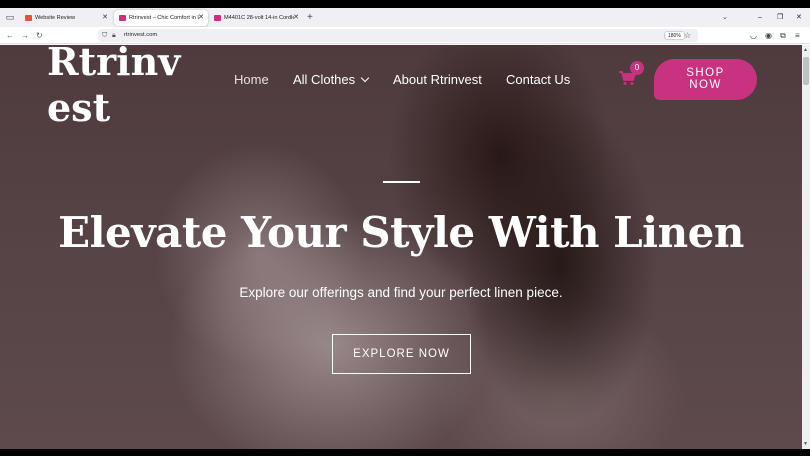  What do you see at coordinates (538, 80) in the screenshot?
I see `nav-contact: Contact Us` at bounding box center [538, 80].